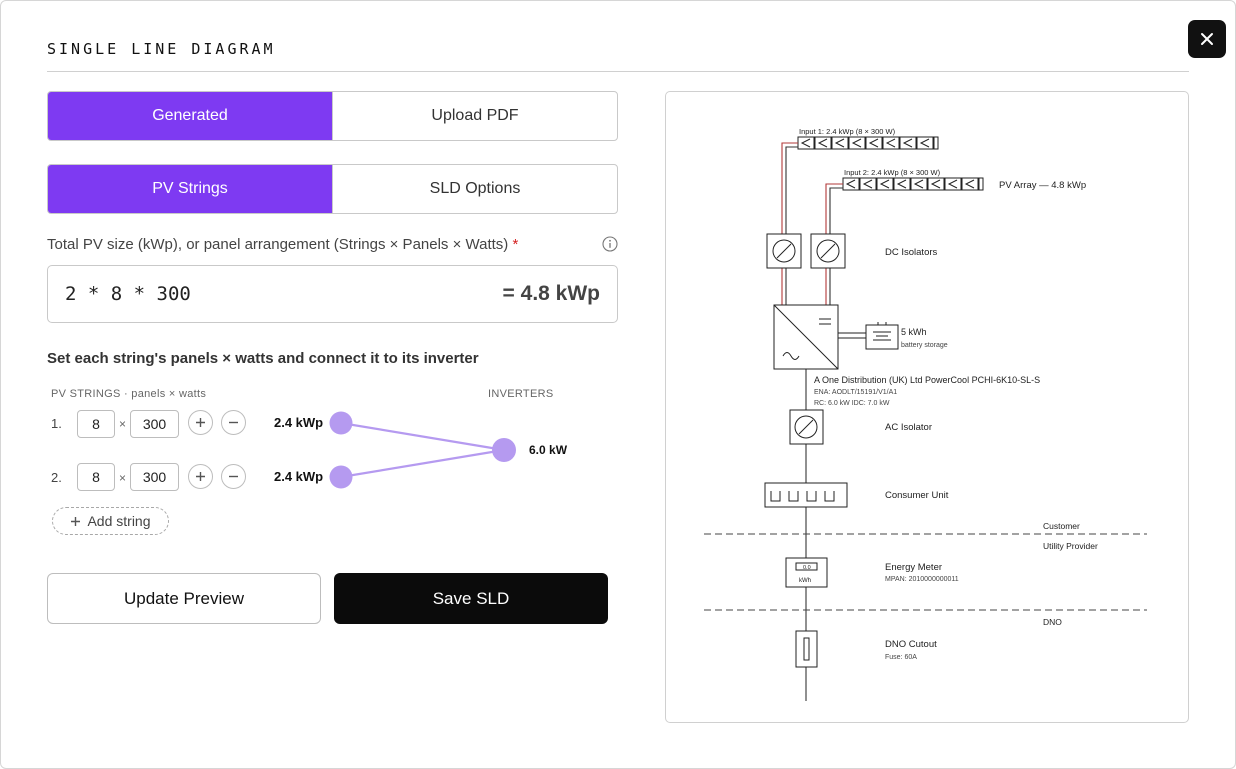 The height and width of the screenshot is (769, 1236). What do you see at coordinates (908, 427) in the screenshot?
I see `ac-isolator-label: AC Isolator` at bounding box center [908, 427].